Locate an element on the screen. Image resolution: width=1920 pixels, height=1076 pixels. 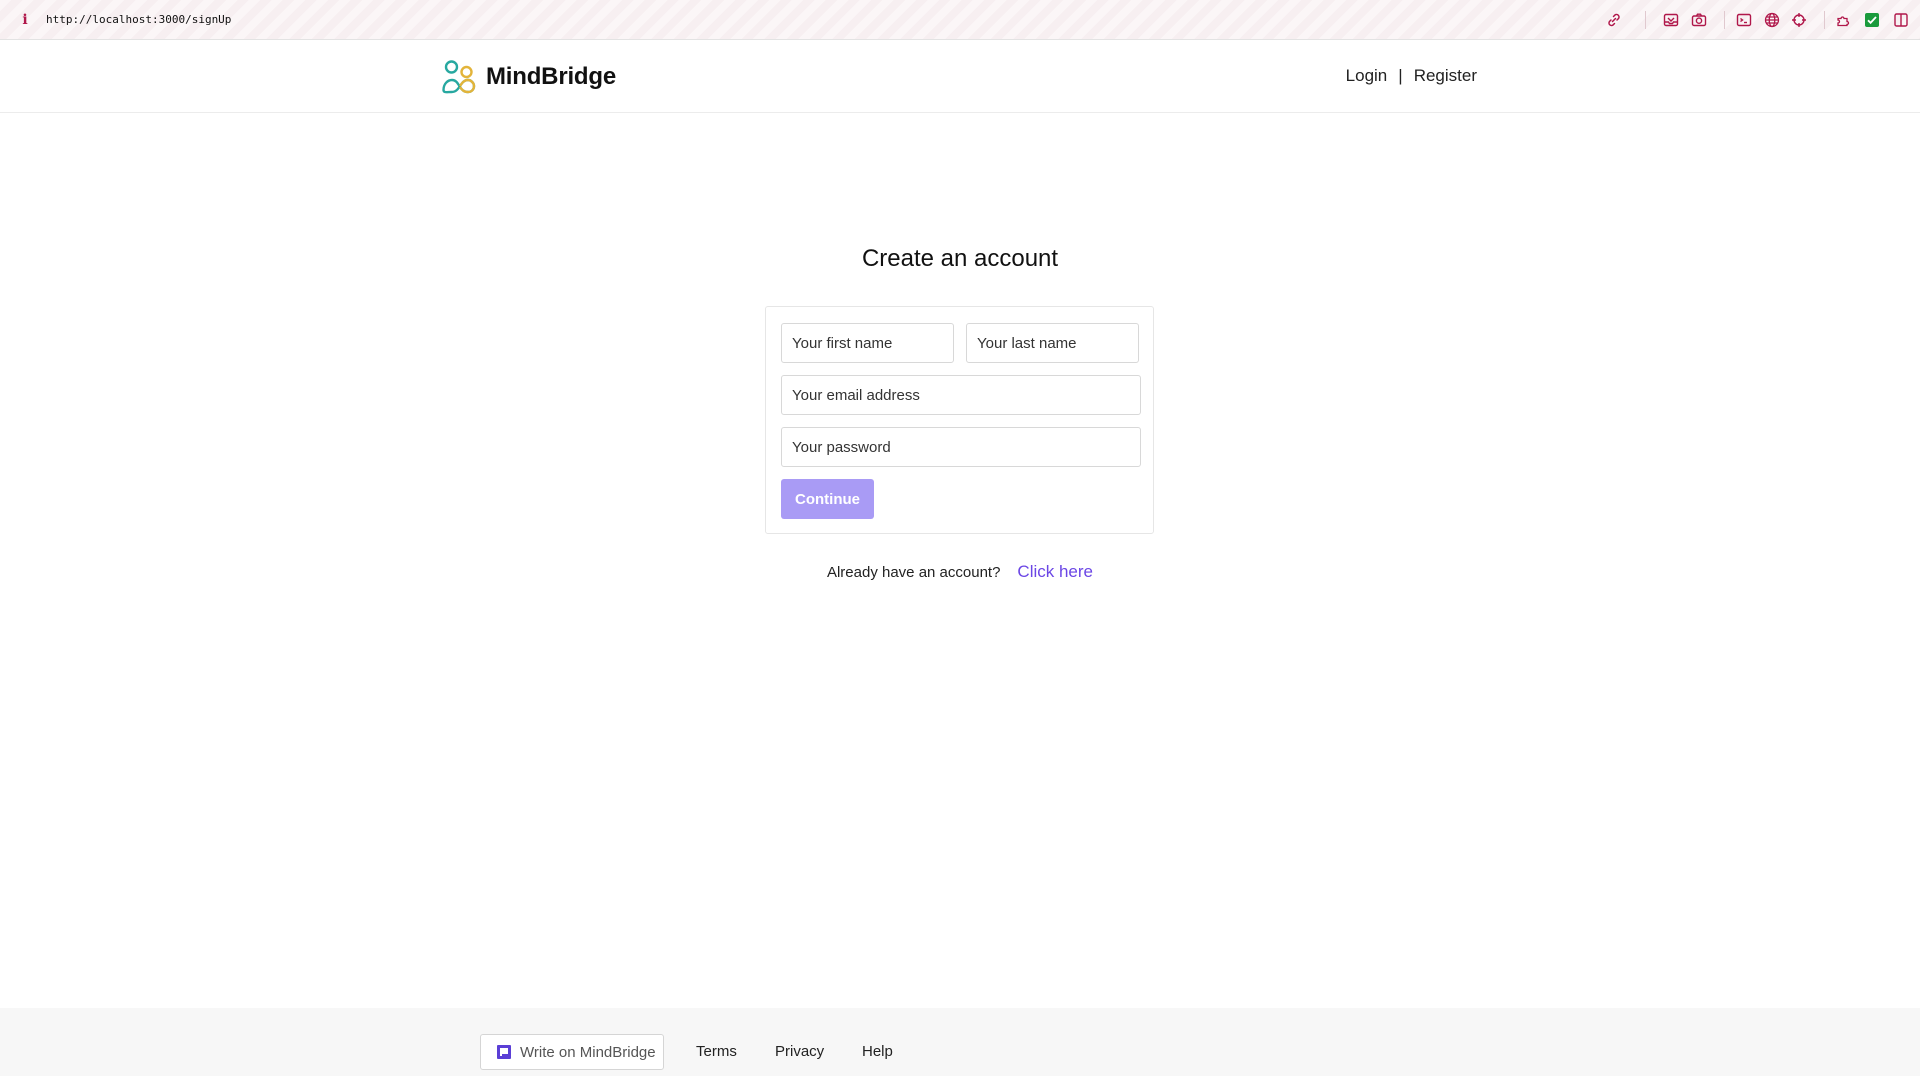
help-link: Help is located at coordinates (877, 1051).